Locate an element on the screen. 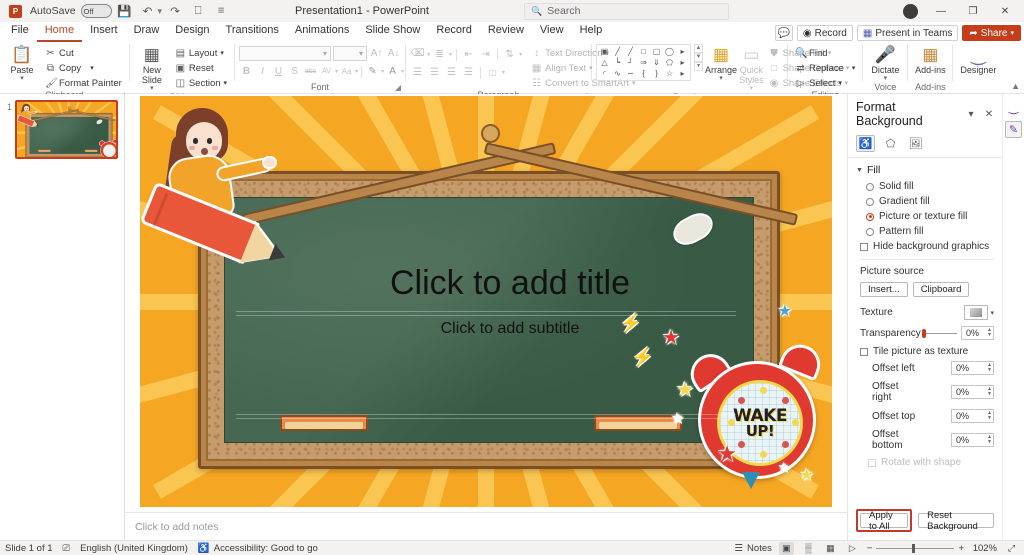 Image resolution: width=1024 pixels, height=555 pixels. tab-slide-show: Slide Show is located at coordinates (392, 32).